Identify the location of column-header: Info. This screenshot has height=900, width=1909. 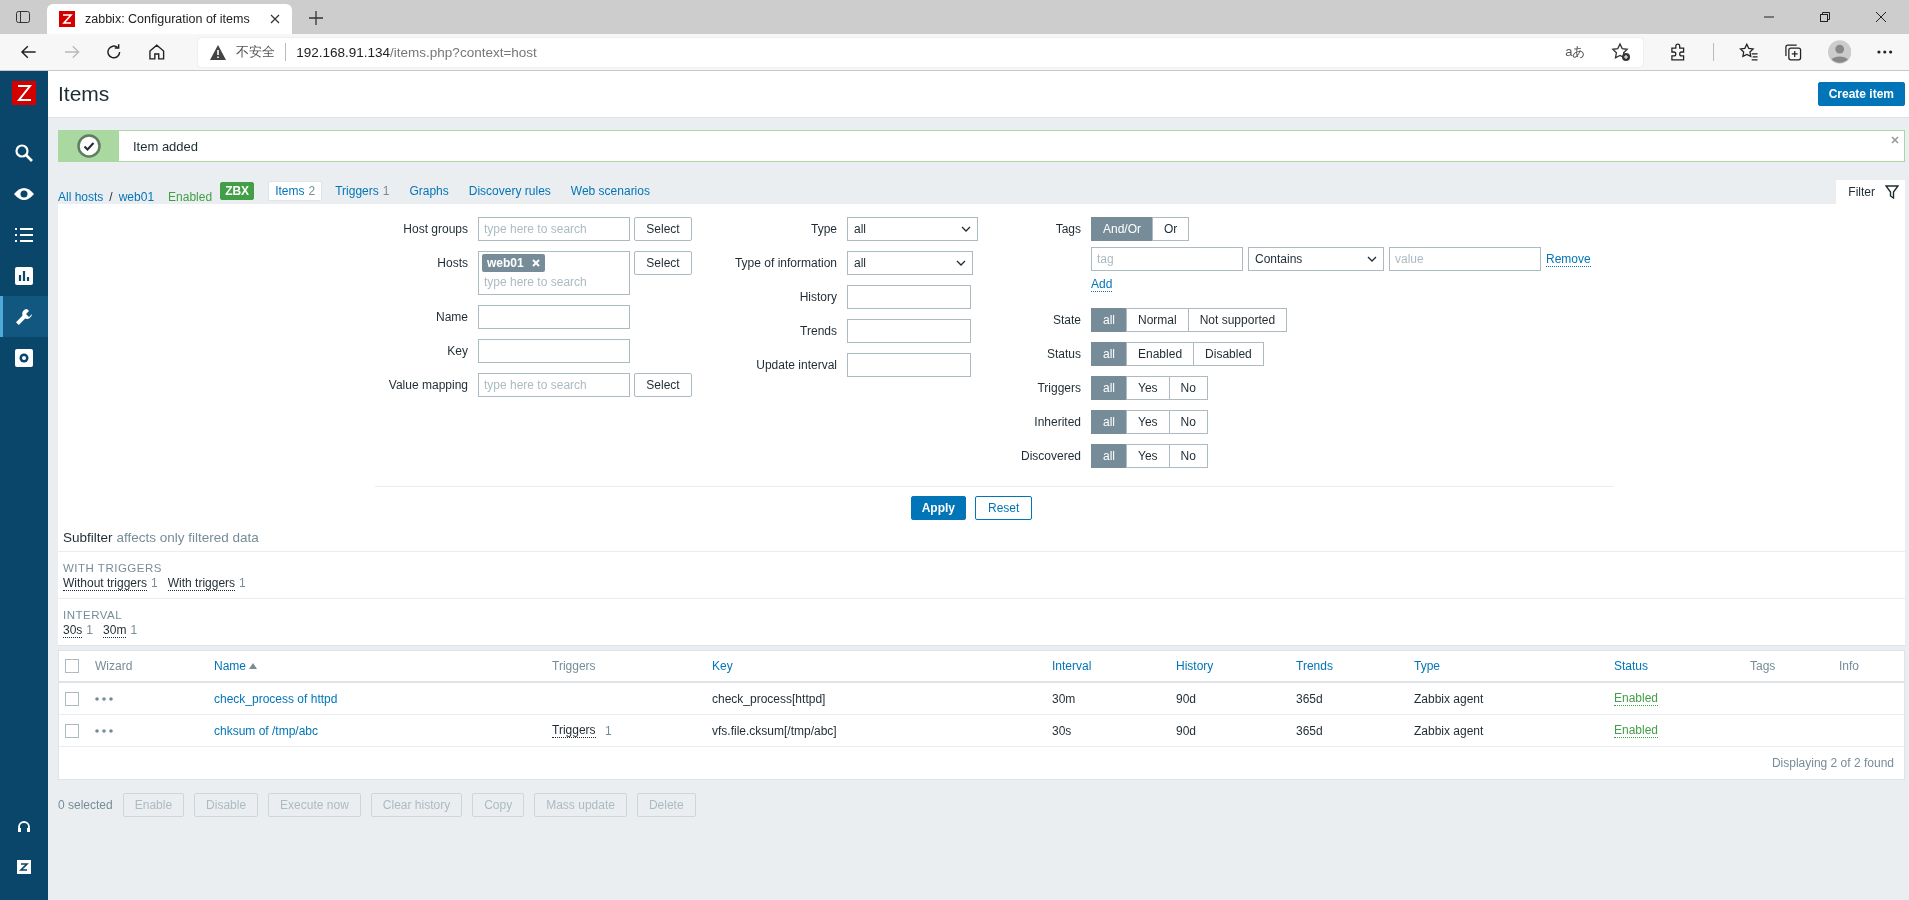
(1849, 666).